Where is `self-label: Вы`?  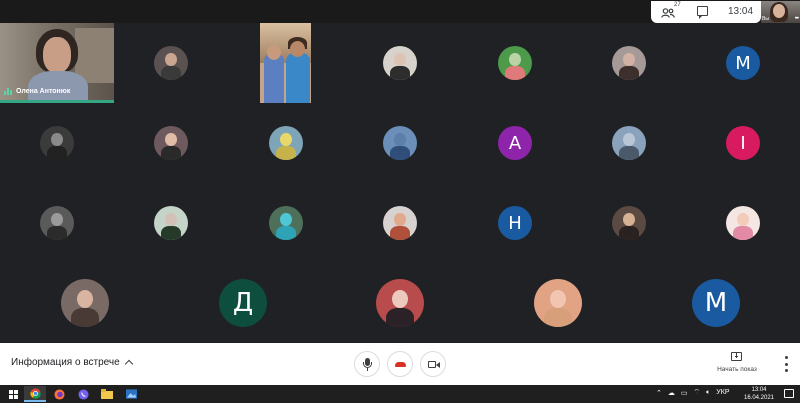
self-label: Вы is located at coordinates (765, 19).